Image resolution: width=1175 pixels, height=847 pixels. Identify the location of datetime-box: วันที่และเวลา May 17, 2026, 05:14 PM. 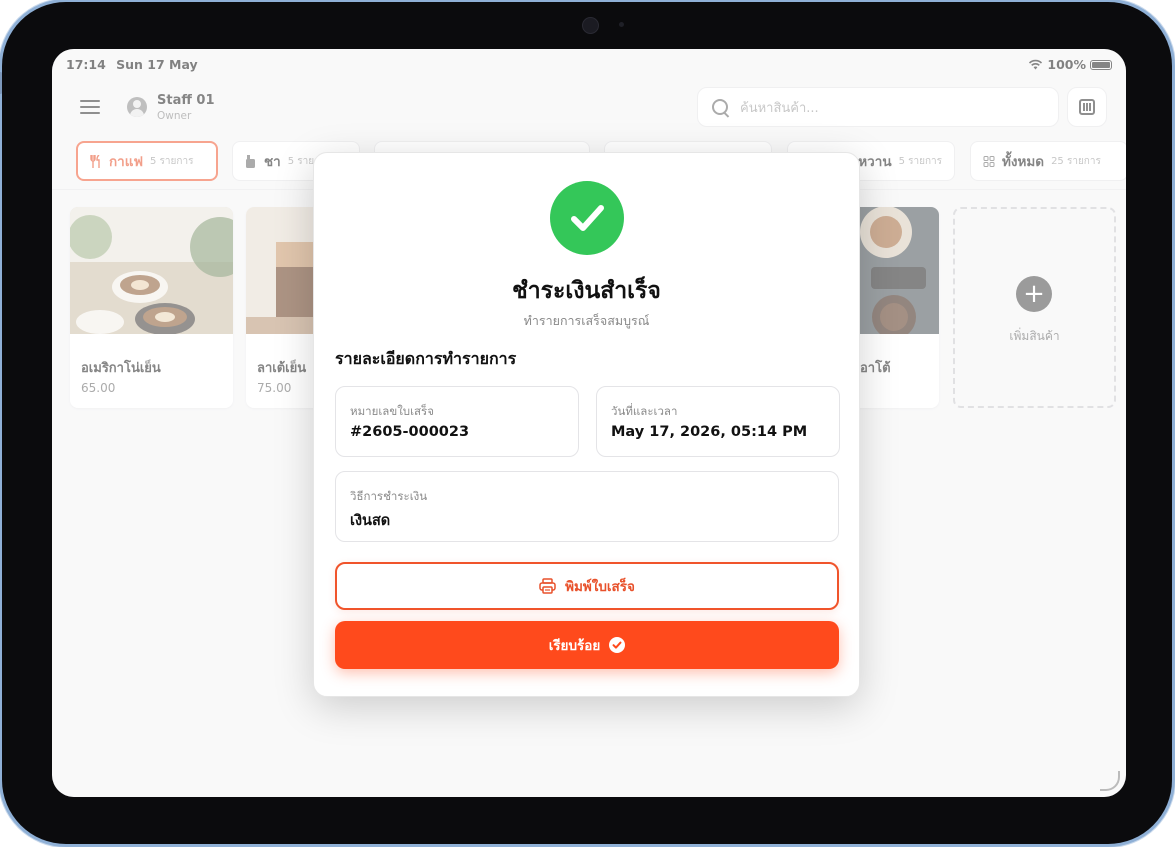
(718, 421).